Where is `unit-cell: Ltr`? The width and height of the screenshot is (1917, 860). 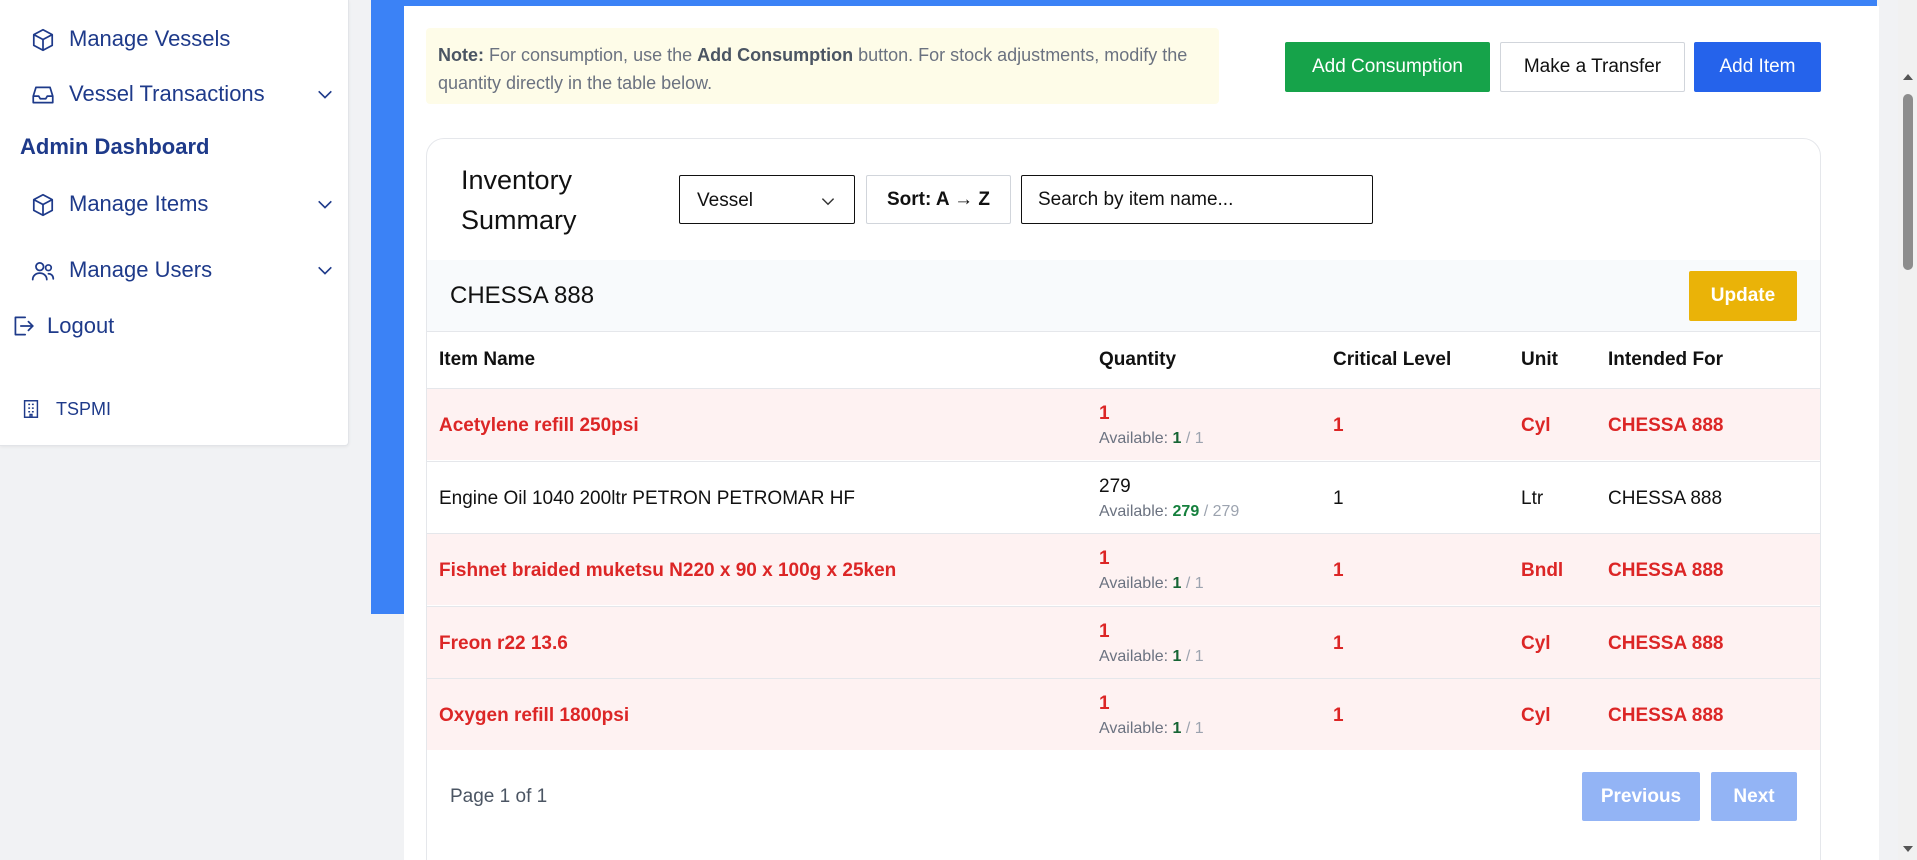 unit-cell: Ltr is located at coordinates (1532, 498).